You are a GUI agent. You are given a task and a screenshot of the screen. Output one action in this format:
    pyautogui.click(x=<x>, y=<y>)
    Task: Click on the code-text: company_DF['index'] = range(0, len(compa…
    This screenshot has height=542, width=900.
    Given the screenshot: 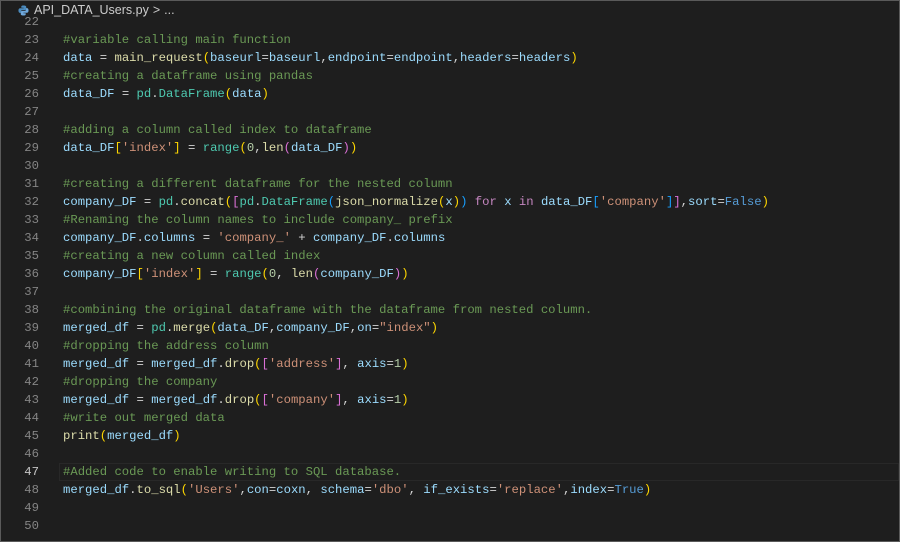 What is the action you would take?
    pyautogui.click(x=236, y=274)
    